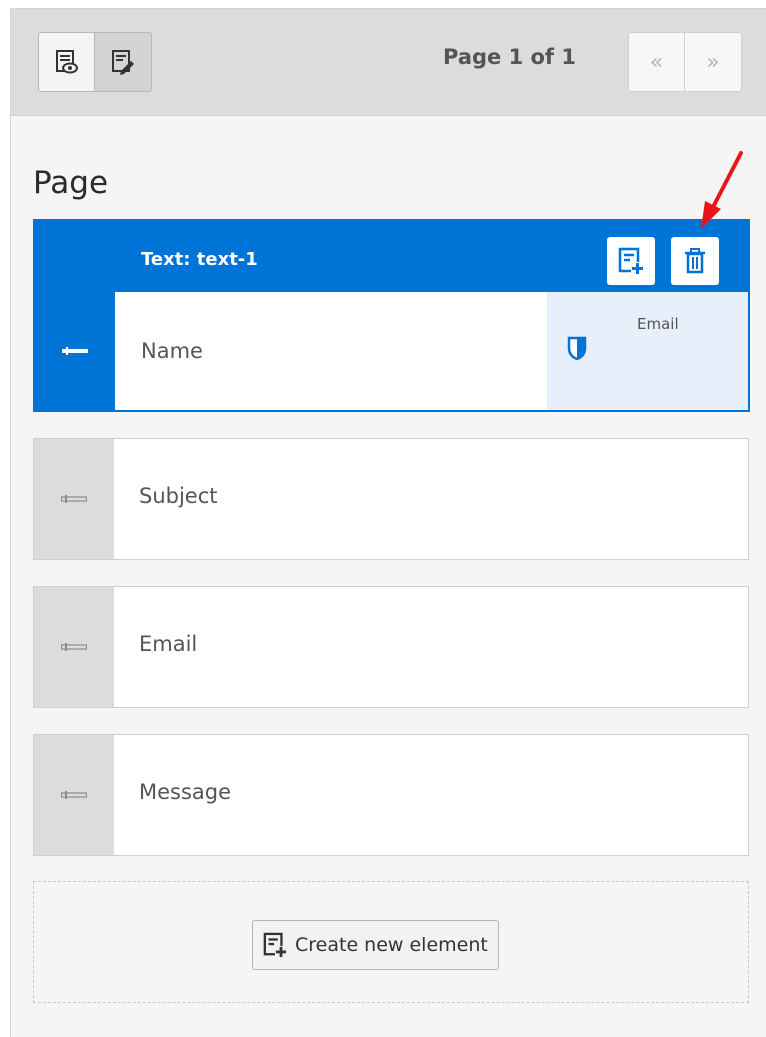 The width and height of the screenshot is (766, 1037). Describe the element at coordinates (431, 351) in the screenshot. I see `element-body: Name Email` at that location.